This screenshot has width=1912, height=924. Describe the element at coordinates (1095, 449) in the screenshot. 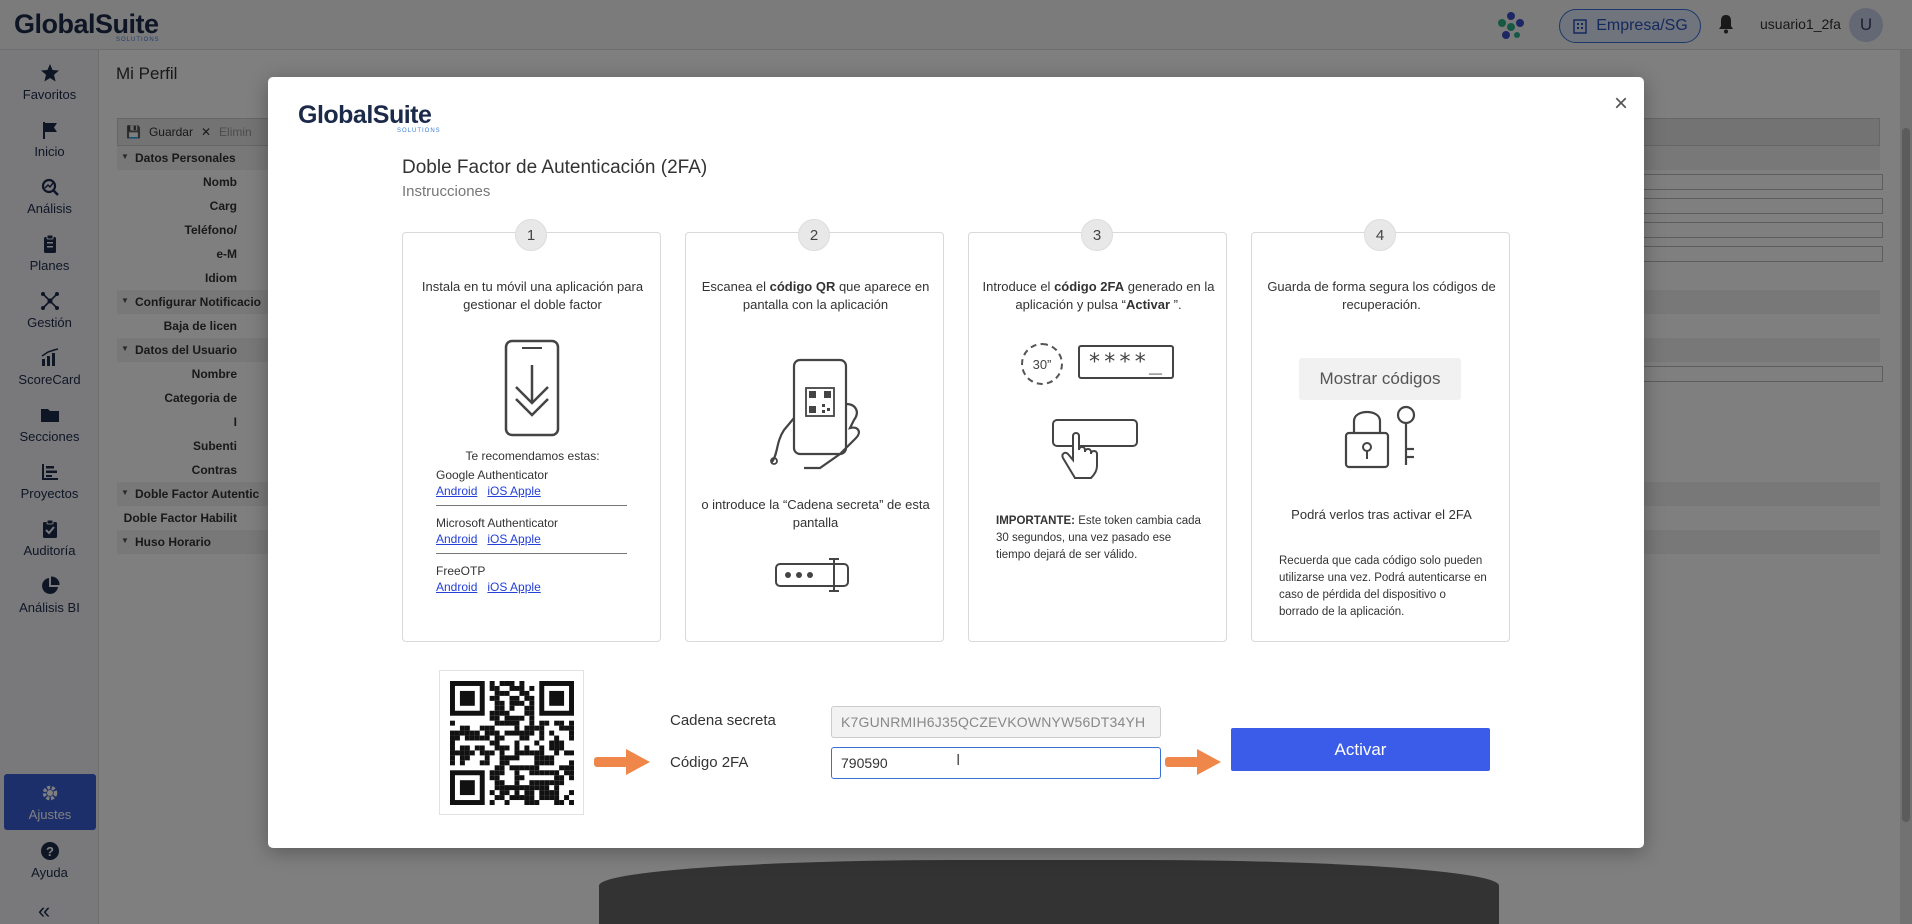

I see `tap-button-icon` at that location.